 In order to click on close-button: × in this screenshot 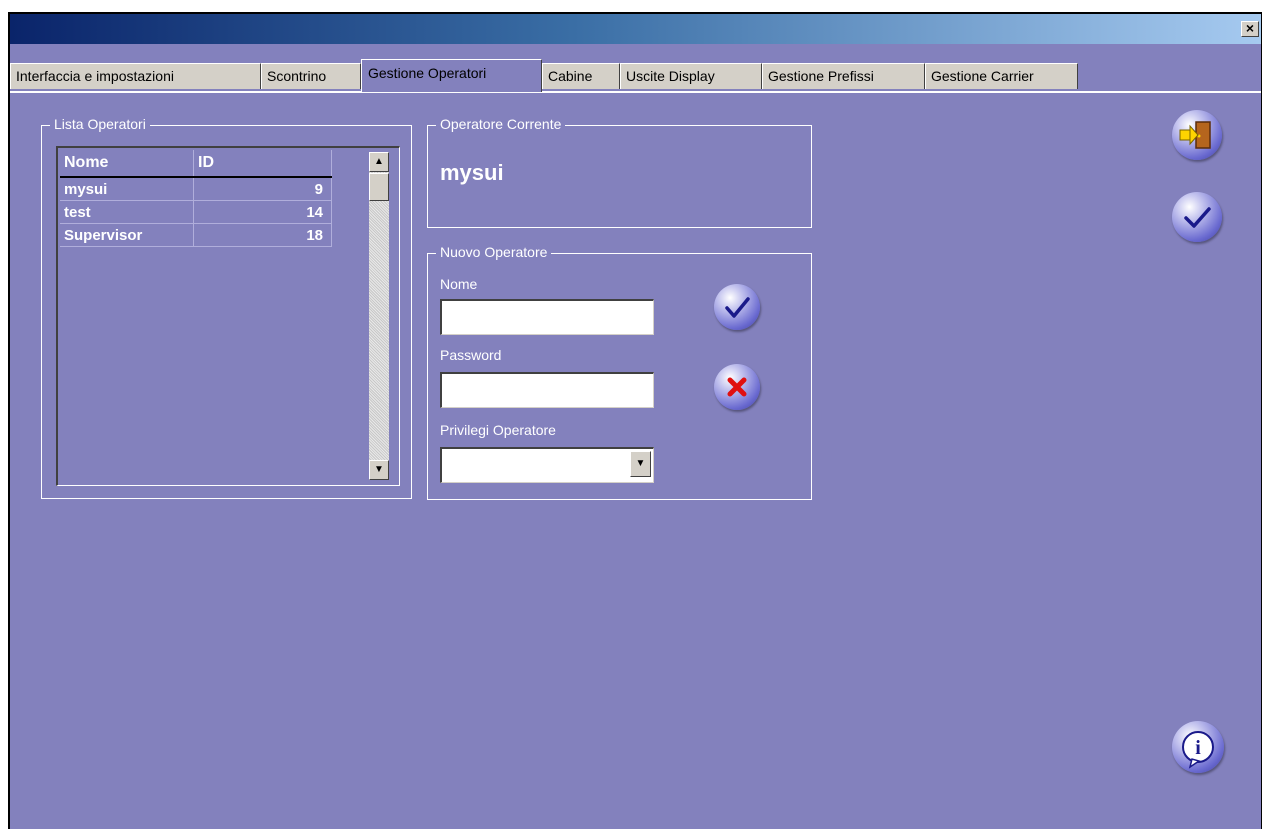, I will do `click(1250, 29)`.